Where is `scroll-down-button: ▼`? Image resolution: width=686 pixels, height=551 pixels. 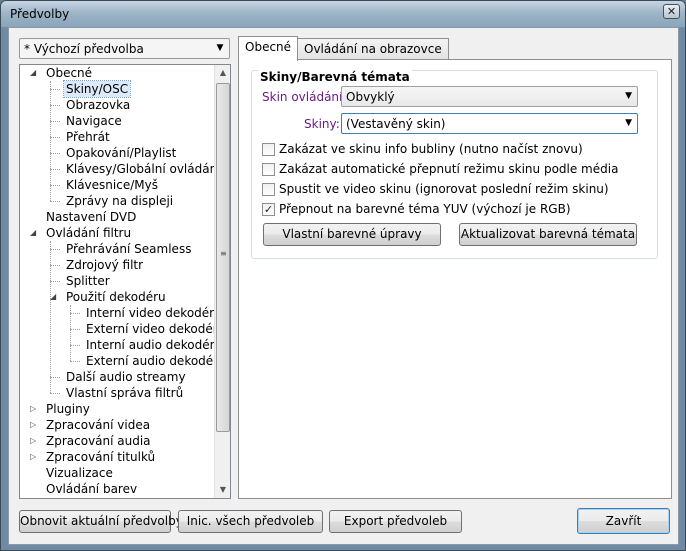 scroll-down-button: ▼ is located at coordinates (223, 490).